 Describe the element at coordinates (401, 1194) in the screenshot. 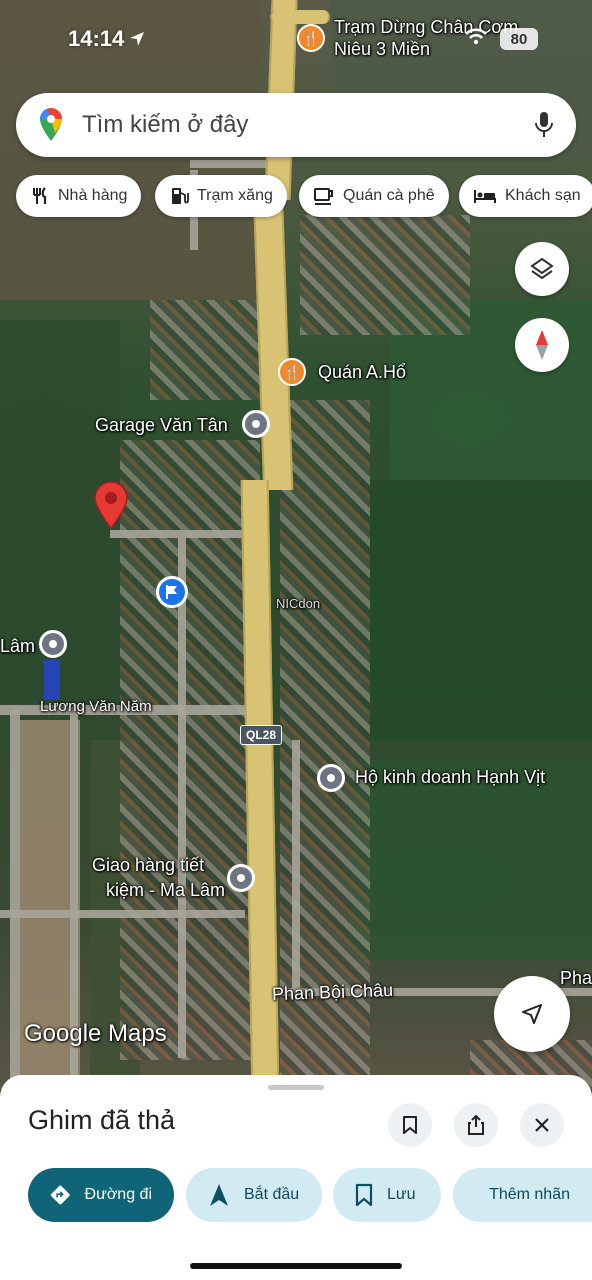

I see `save-label: Lưu` at that location.